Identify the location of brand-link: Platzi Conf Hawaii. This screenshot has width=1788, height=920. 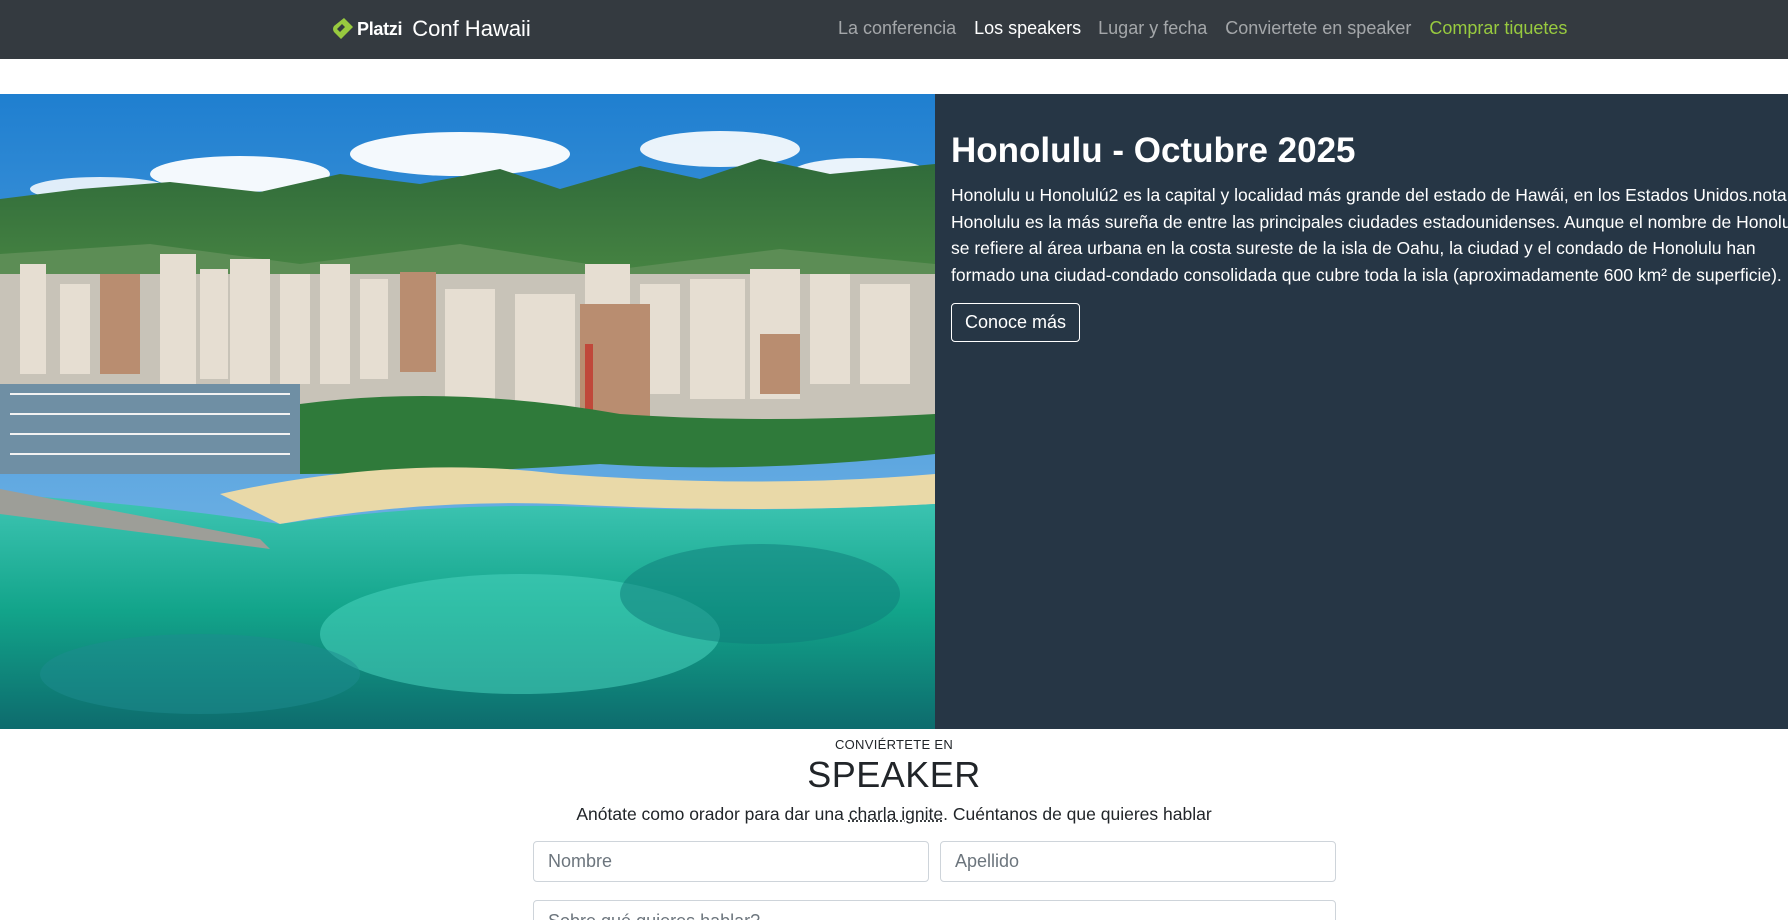
(432, 29).